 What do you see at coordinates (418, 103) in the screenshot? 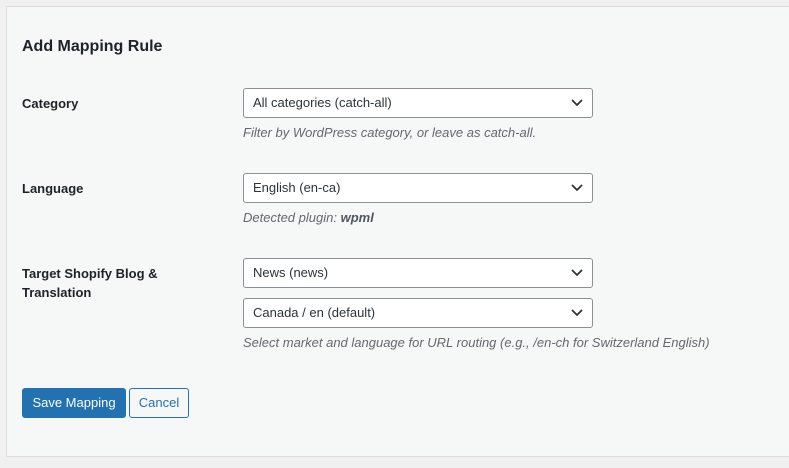
I see `category-select: All categories (catch-all)` at bounding box center [418, 103].